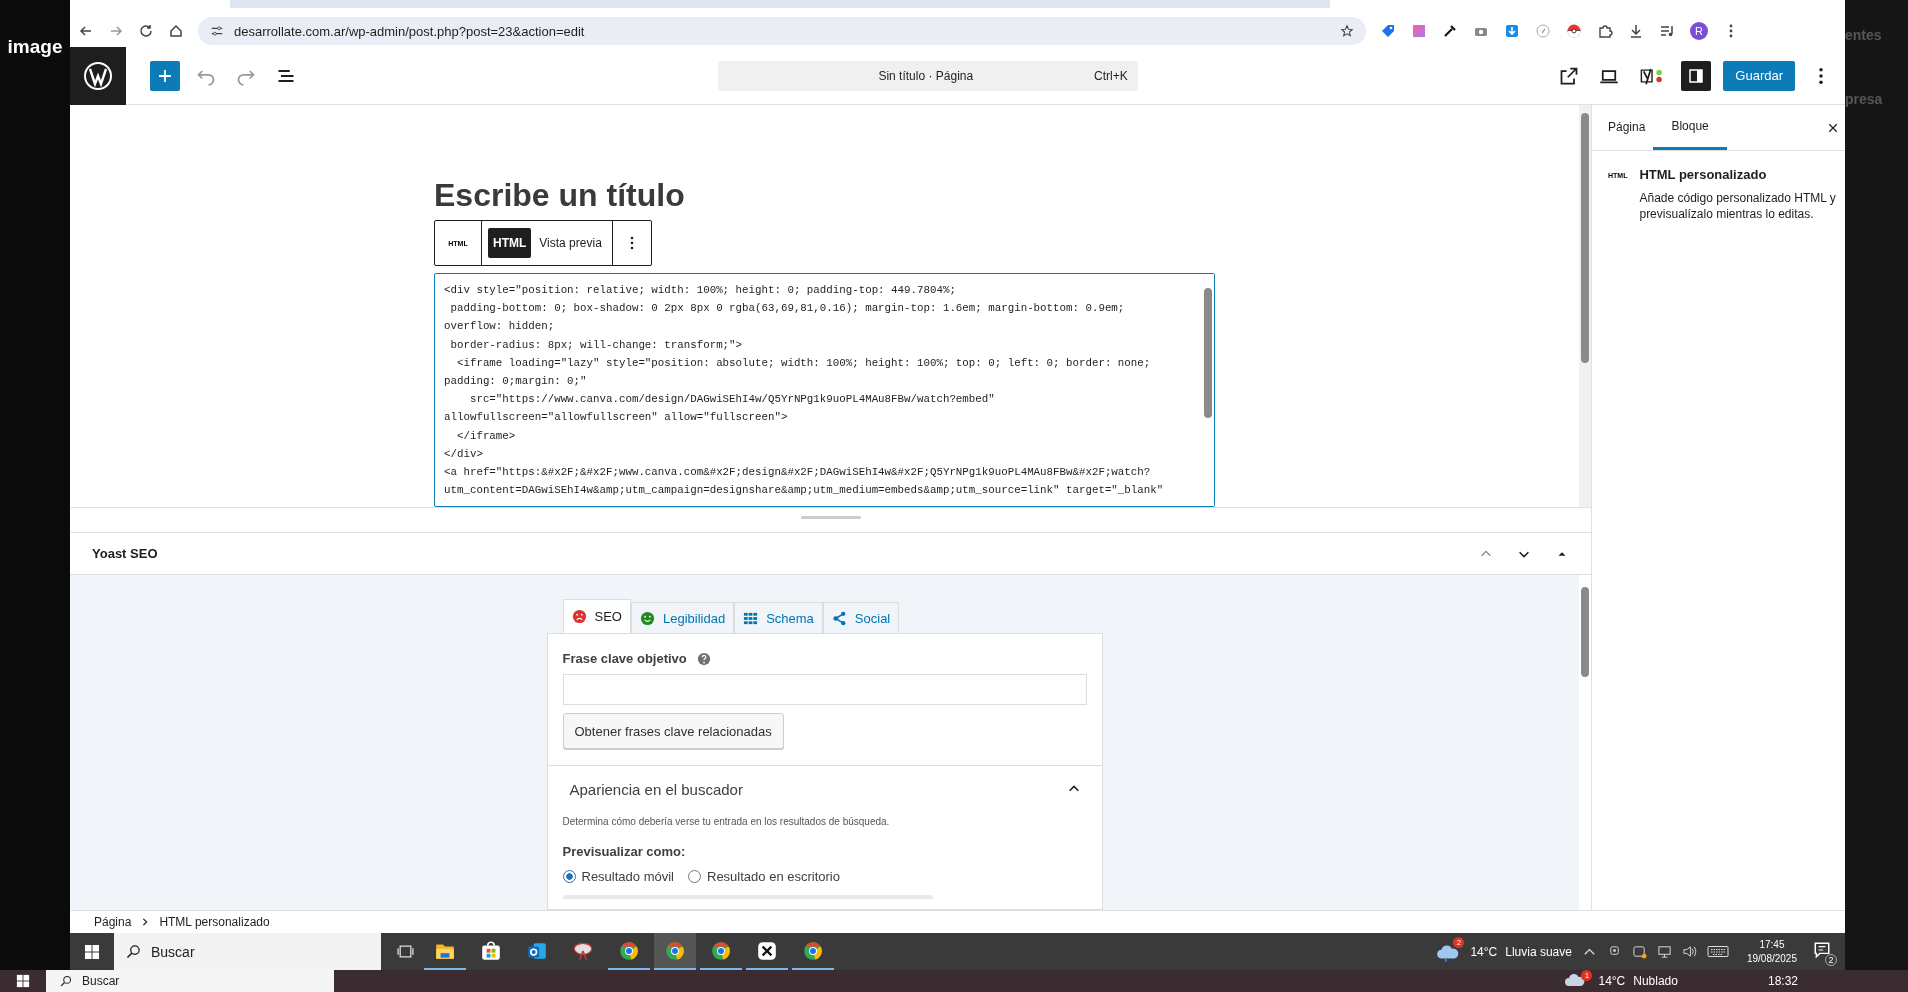  I want to click on weather-text: Lluvia suave, so click(1538, 951).